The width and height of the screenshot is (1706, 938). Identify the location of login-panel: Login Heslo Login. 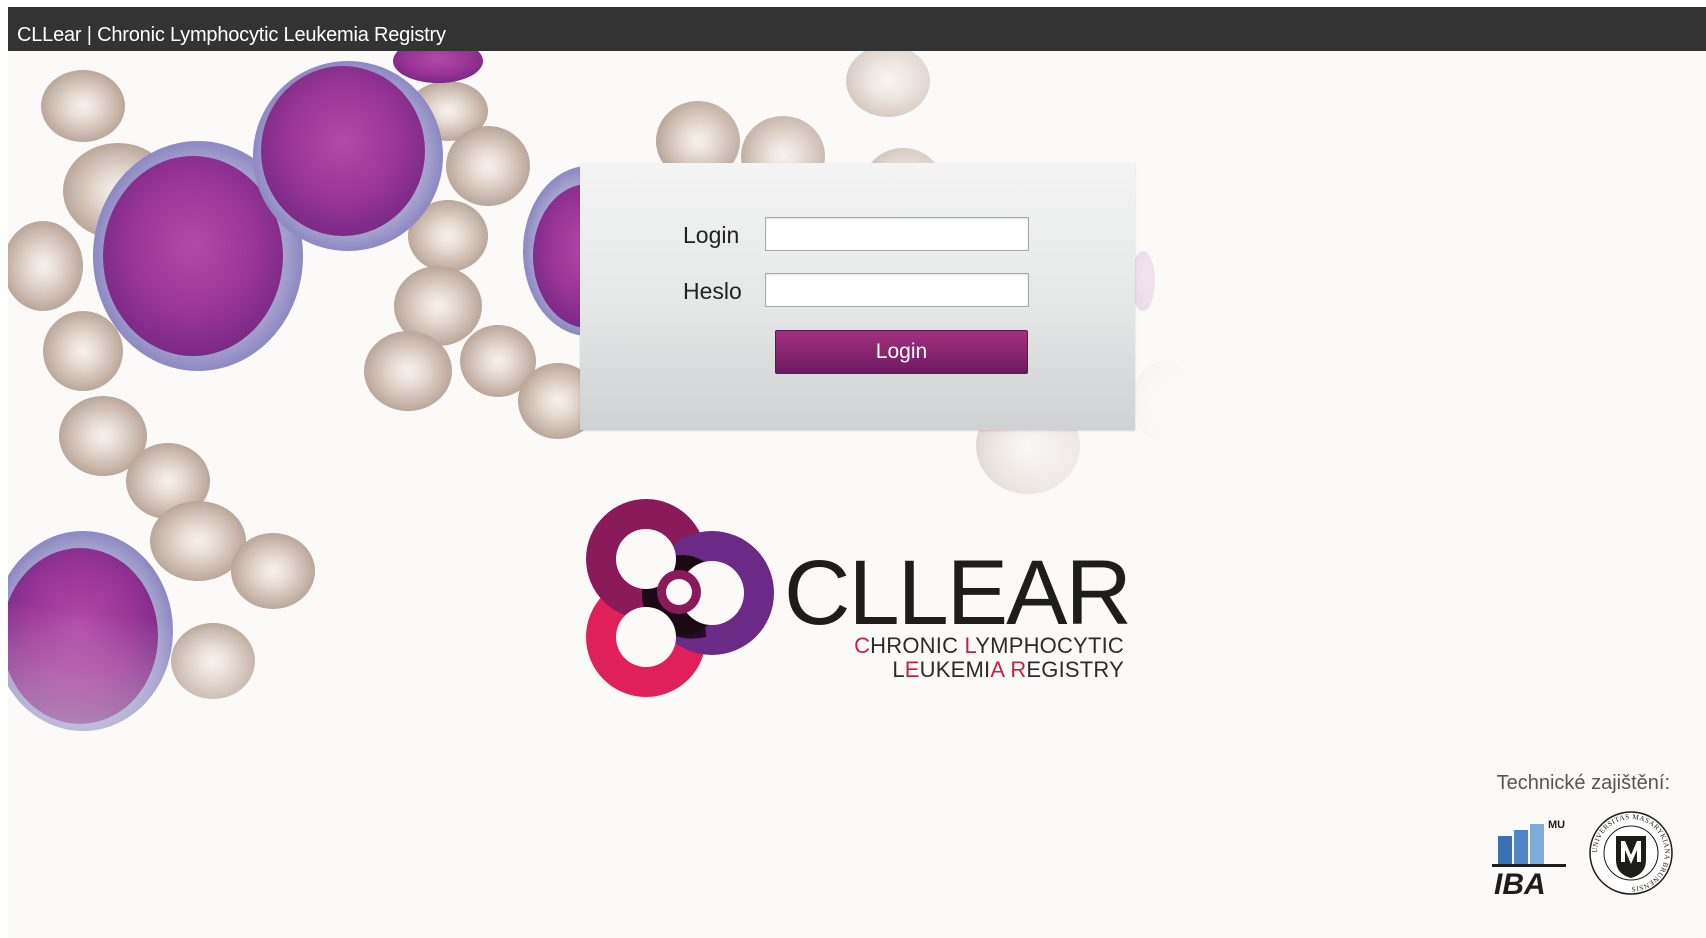
(857, 296).